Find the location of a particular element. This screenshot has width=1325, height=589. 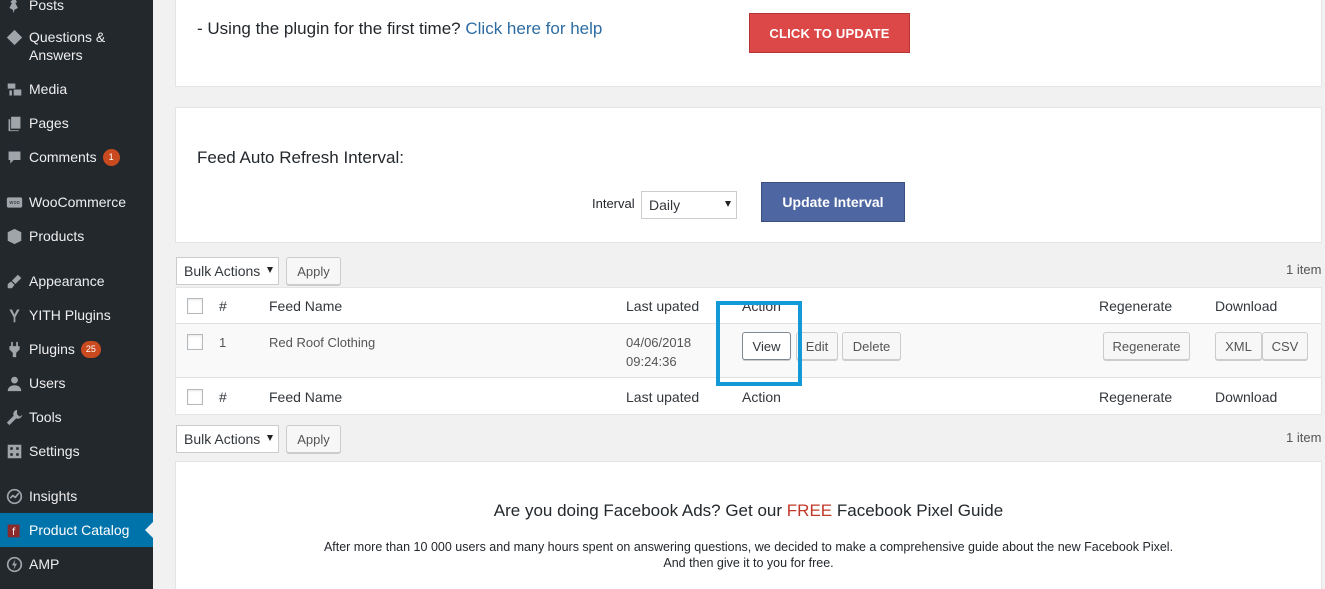

sidebar-item-plugins: Plugins 25 is located at coordinates (76, 349).